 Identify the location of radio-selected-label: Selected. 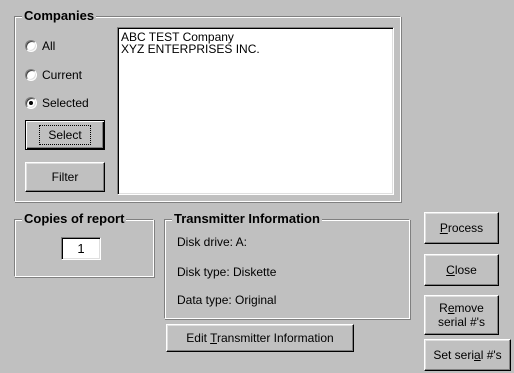
(65, 103).